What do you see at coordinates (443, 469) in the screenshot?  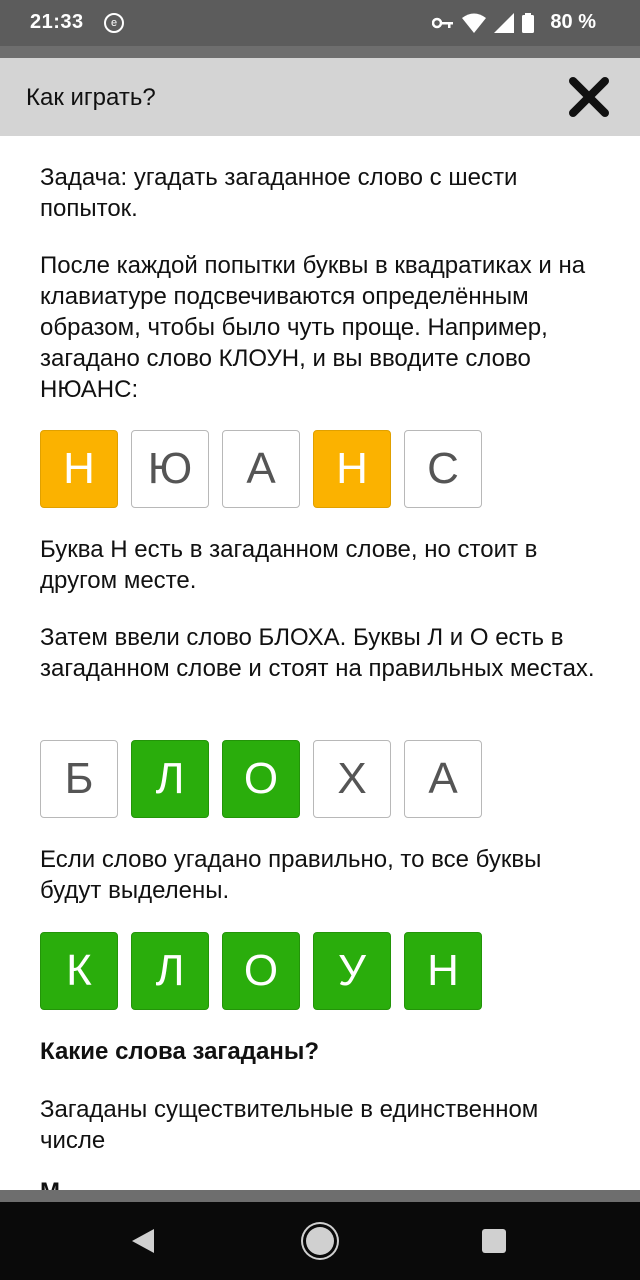 I see `letter-tile: С` at bounding box center [443, 469].